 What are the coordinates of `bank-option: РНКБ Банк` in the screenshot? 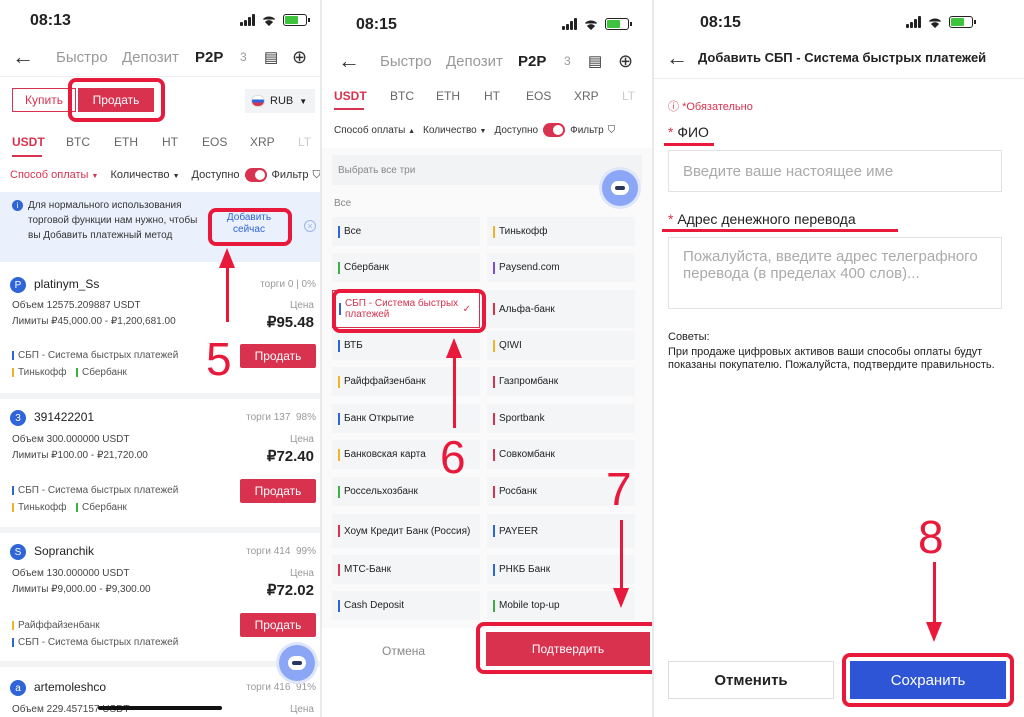 It's located at (561, 569).